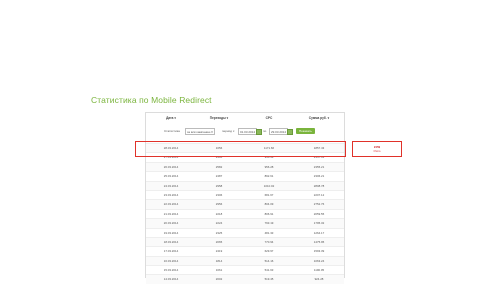 This screenshot has width=500, height=284. I want to click on table-cell: 2956, so click(219, 204).